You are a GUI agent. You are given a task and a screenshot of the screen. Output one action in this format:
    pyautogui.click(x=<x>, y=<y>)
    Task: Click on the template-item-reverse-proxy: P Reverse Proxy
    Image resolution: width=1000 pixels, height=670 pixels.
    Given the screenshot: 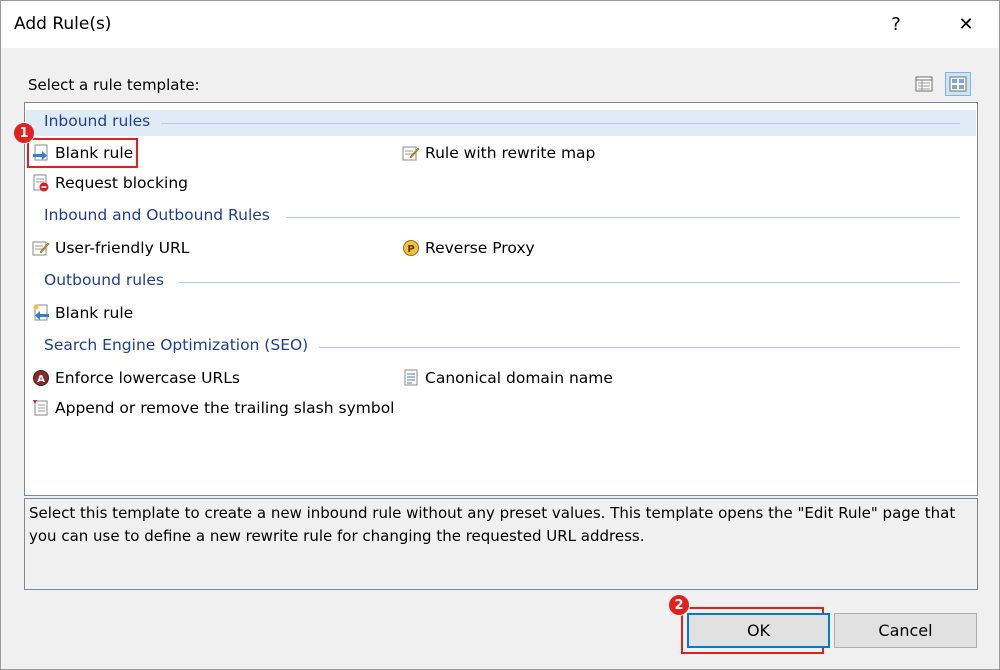 What is the action you would take?
    pyautogui.click(x=468, y=248)
    